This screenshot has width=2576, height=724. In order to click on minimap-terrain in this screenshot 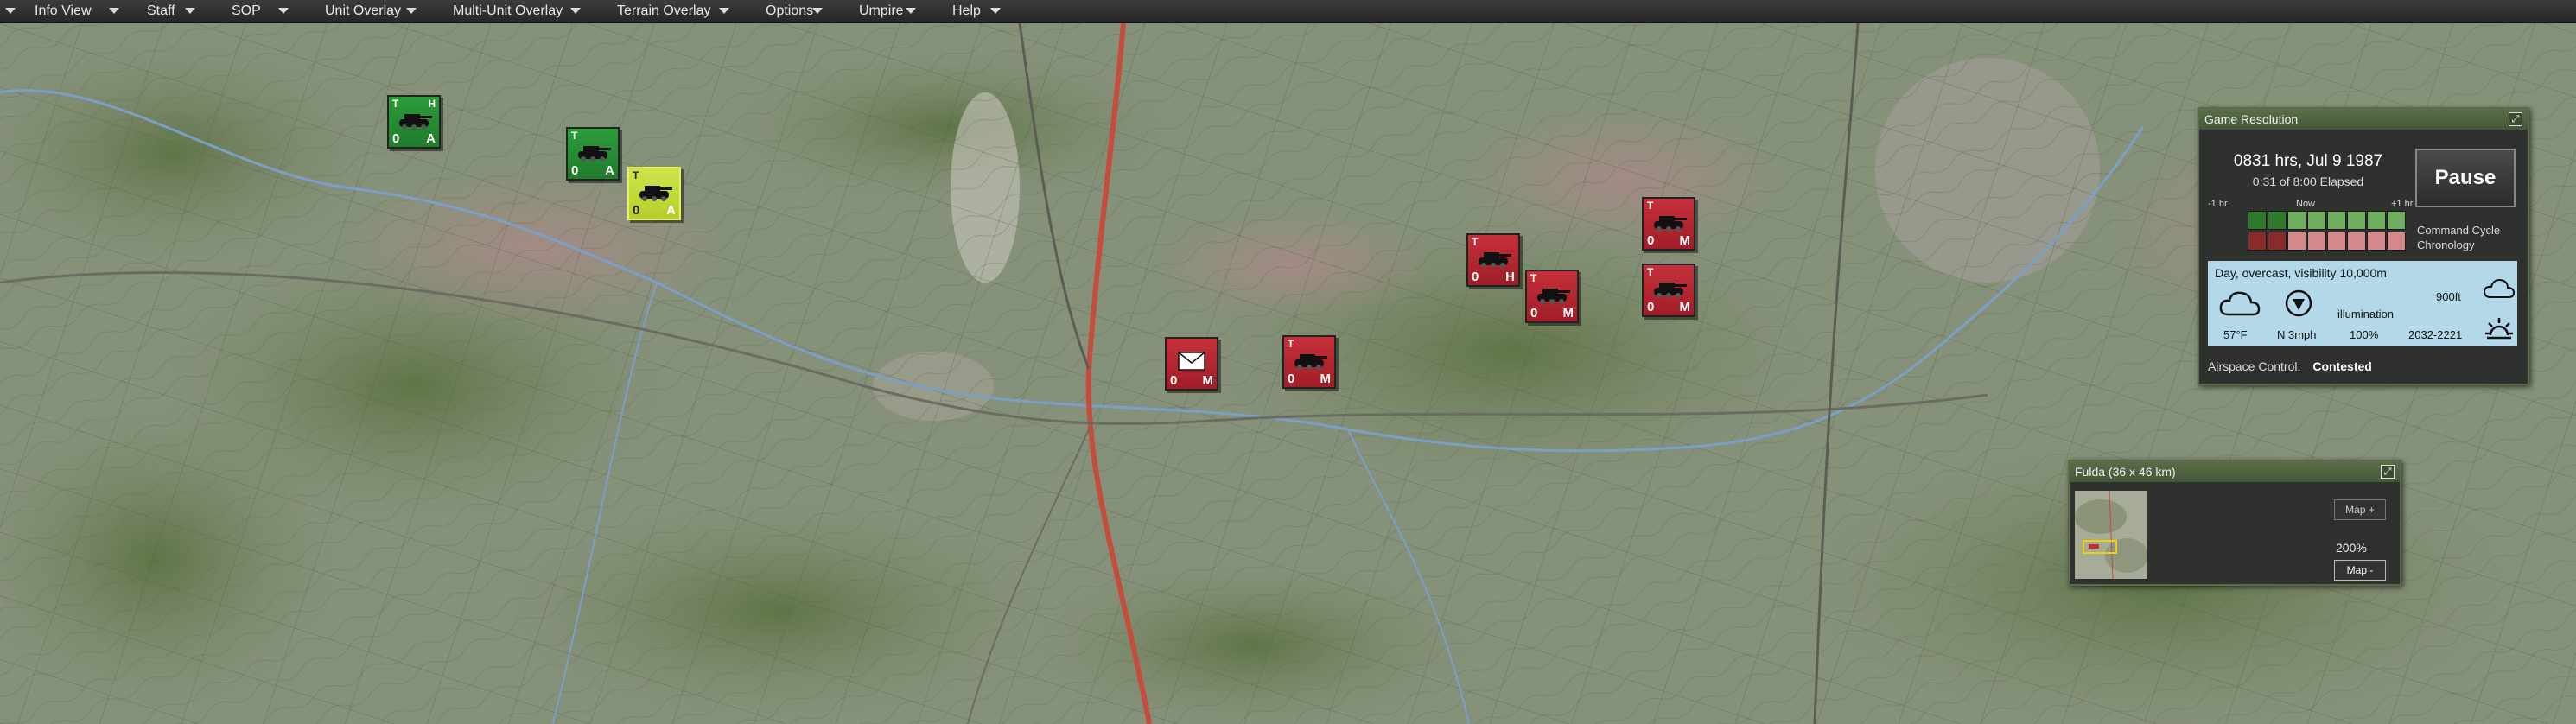, I will do `click(2111, 535)`.